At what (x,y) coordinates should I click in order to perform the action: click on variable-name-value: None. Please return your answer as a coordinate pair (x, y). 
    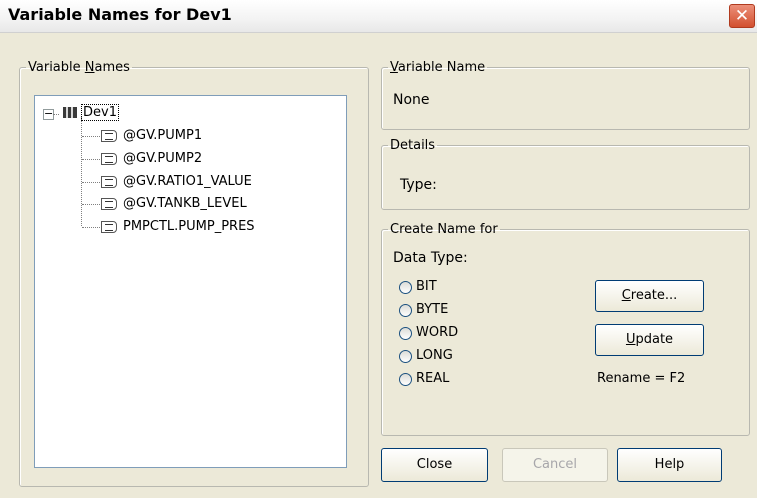
    Looking at the image, I should click on (411, 100).